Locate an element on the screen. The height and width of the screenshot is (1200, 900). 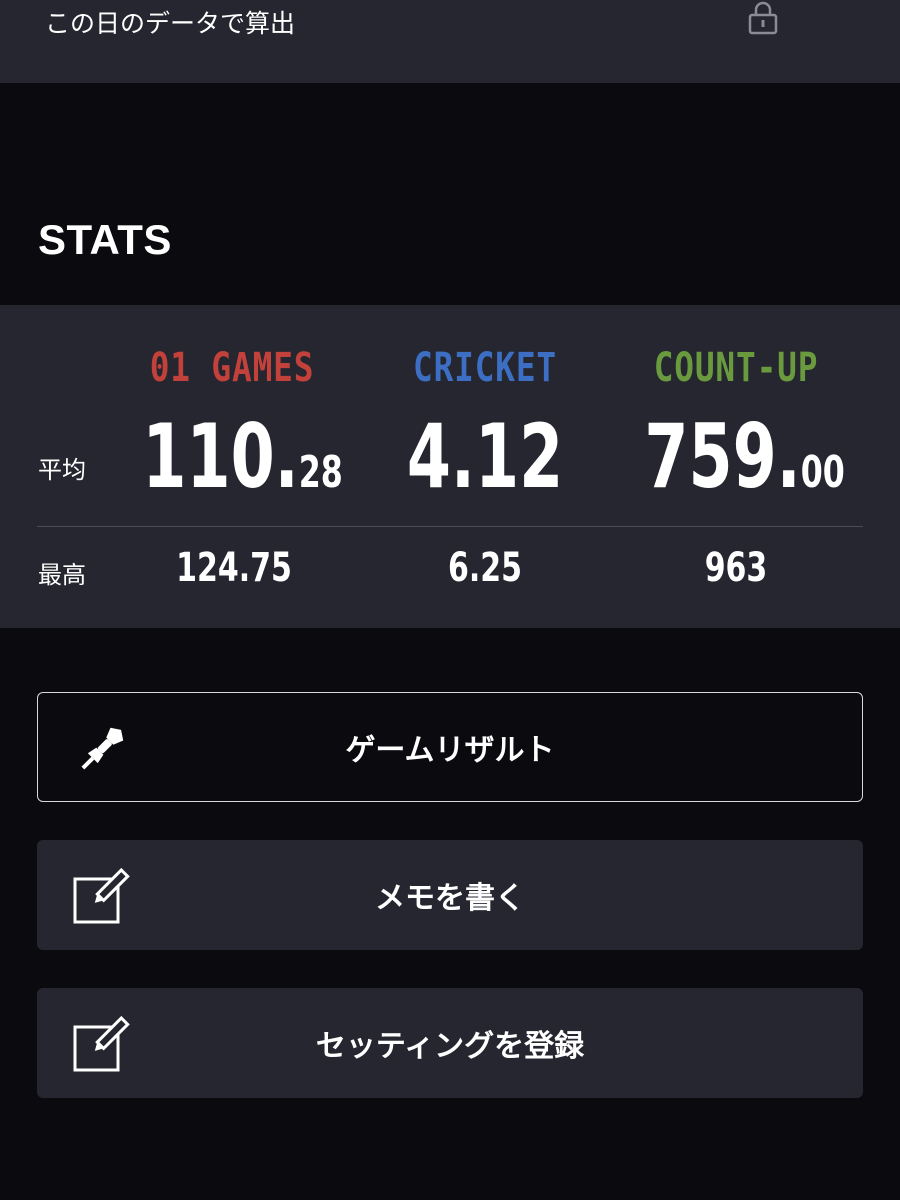
column-header-cricket: CRICKET is located at coordinates (485, 368).